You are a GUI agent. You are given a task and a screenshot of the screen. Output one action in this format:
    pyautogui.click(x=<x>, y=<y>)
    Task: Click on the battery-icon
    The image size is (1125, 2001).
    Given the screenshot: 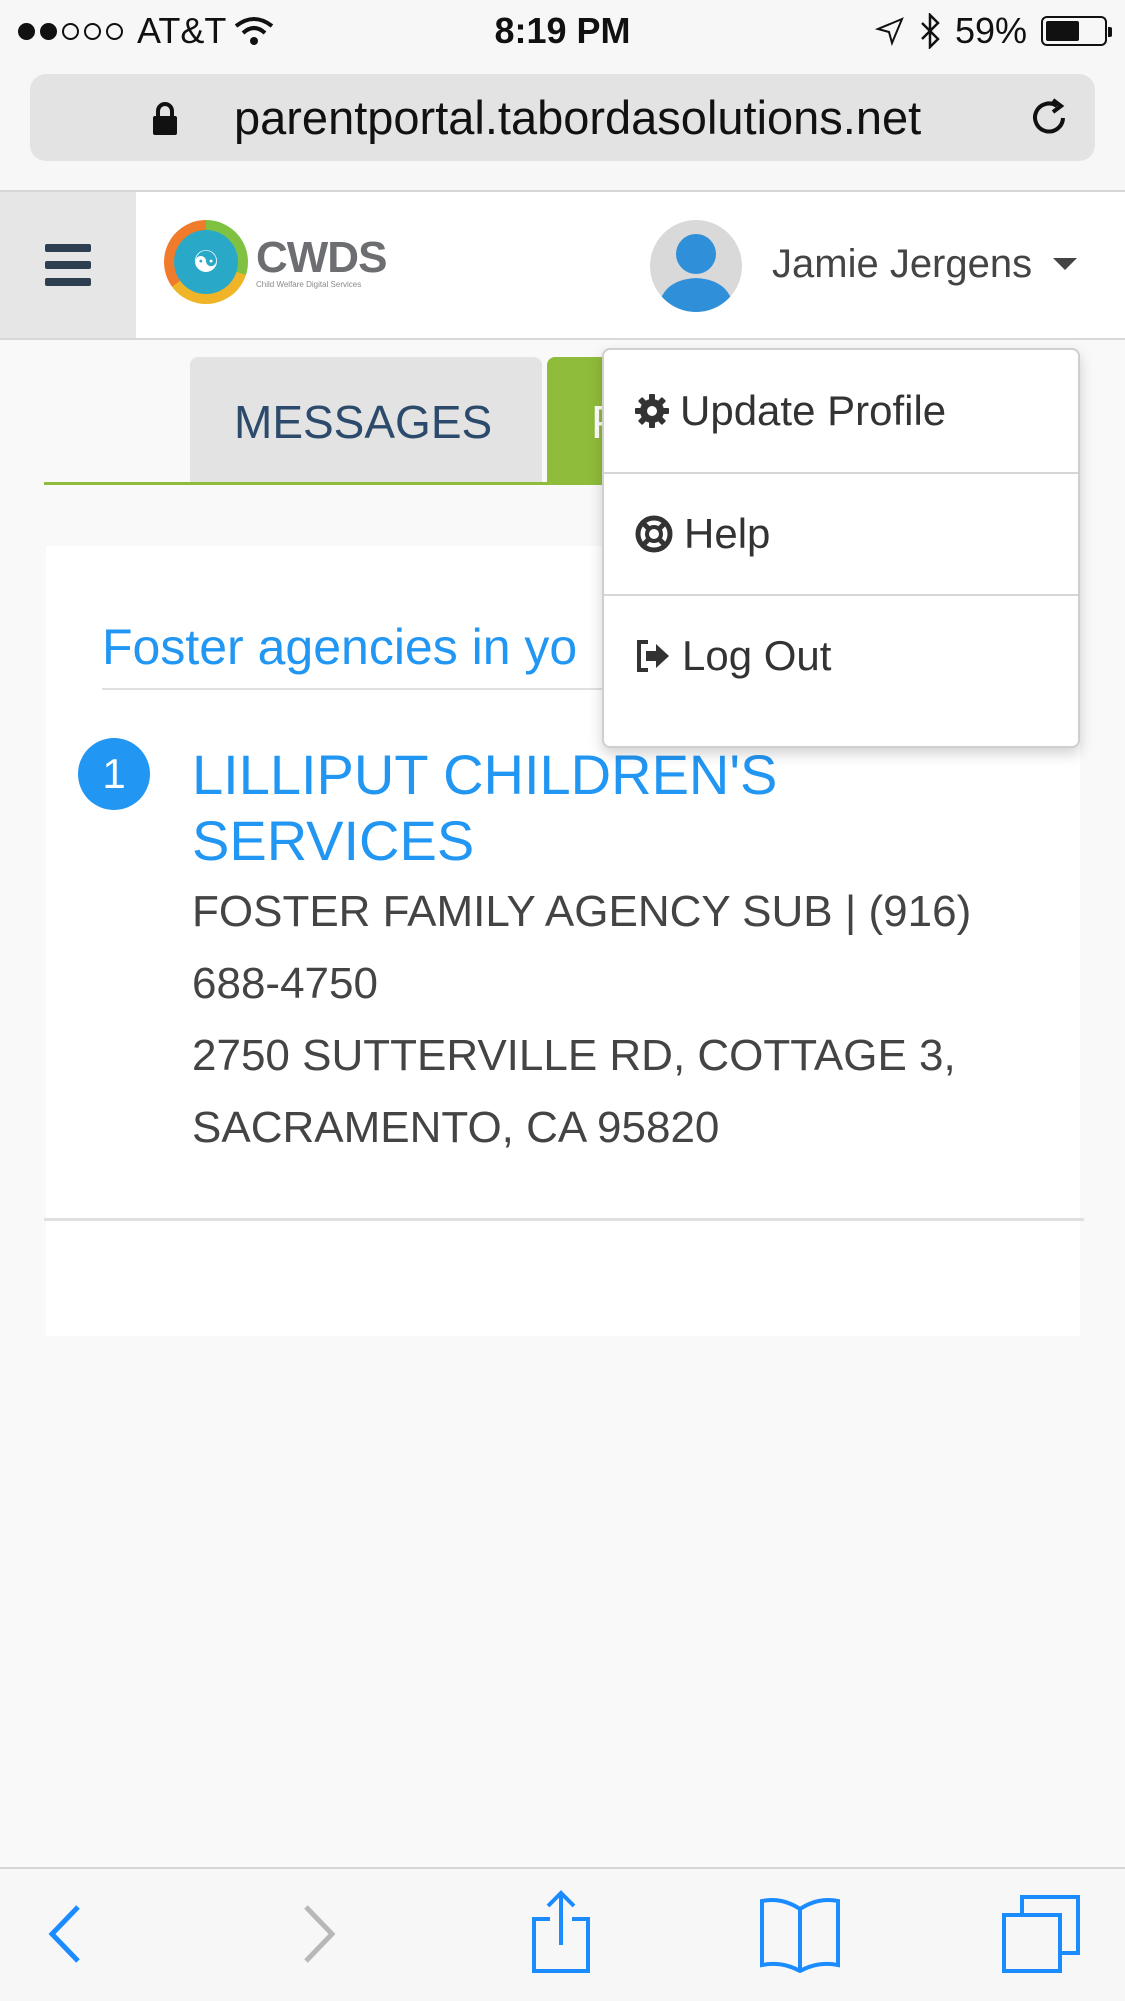 What is the action you would take?
    pyautogui.click(x=1076, y=31)
    